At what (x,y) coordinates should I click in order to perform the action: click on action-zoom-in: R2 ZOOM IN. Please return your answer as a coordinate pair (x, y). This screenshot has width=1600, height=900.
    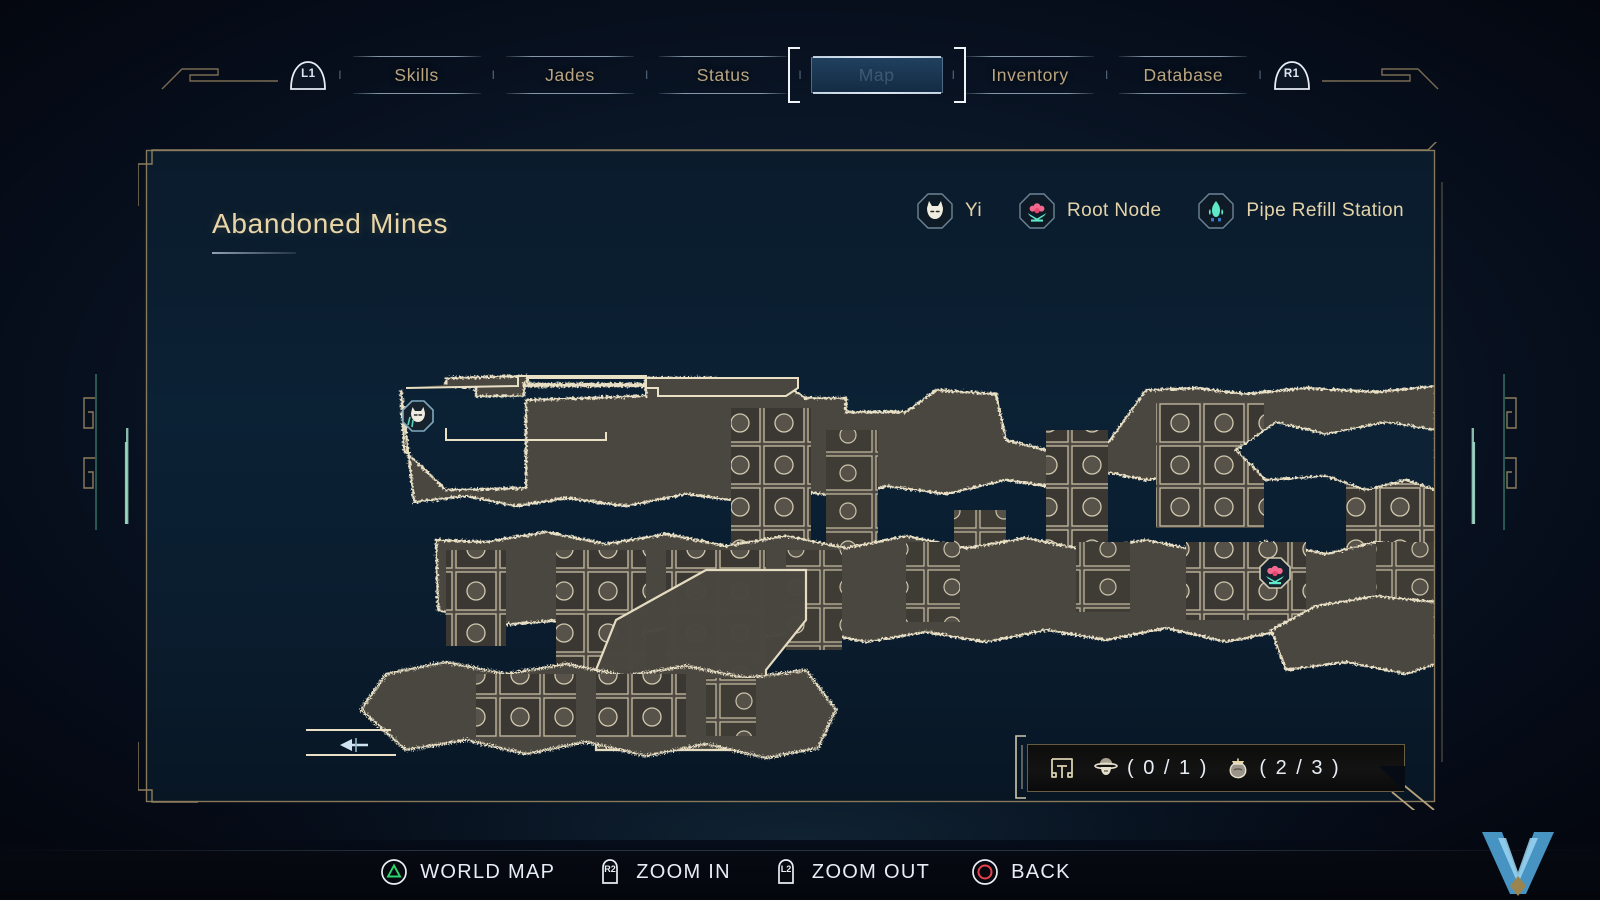
    Looking at the image, I should click on (663, 872).